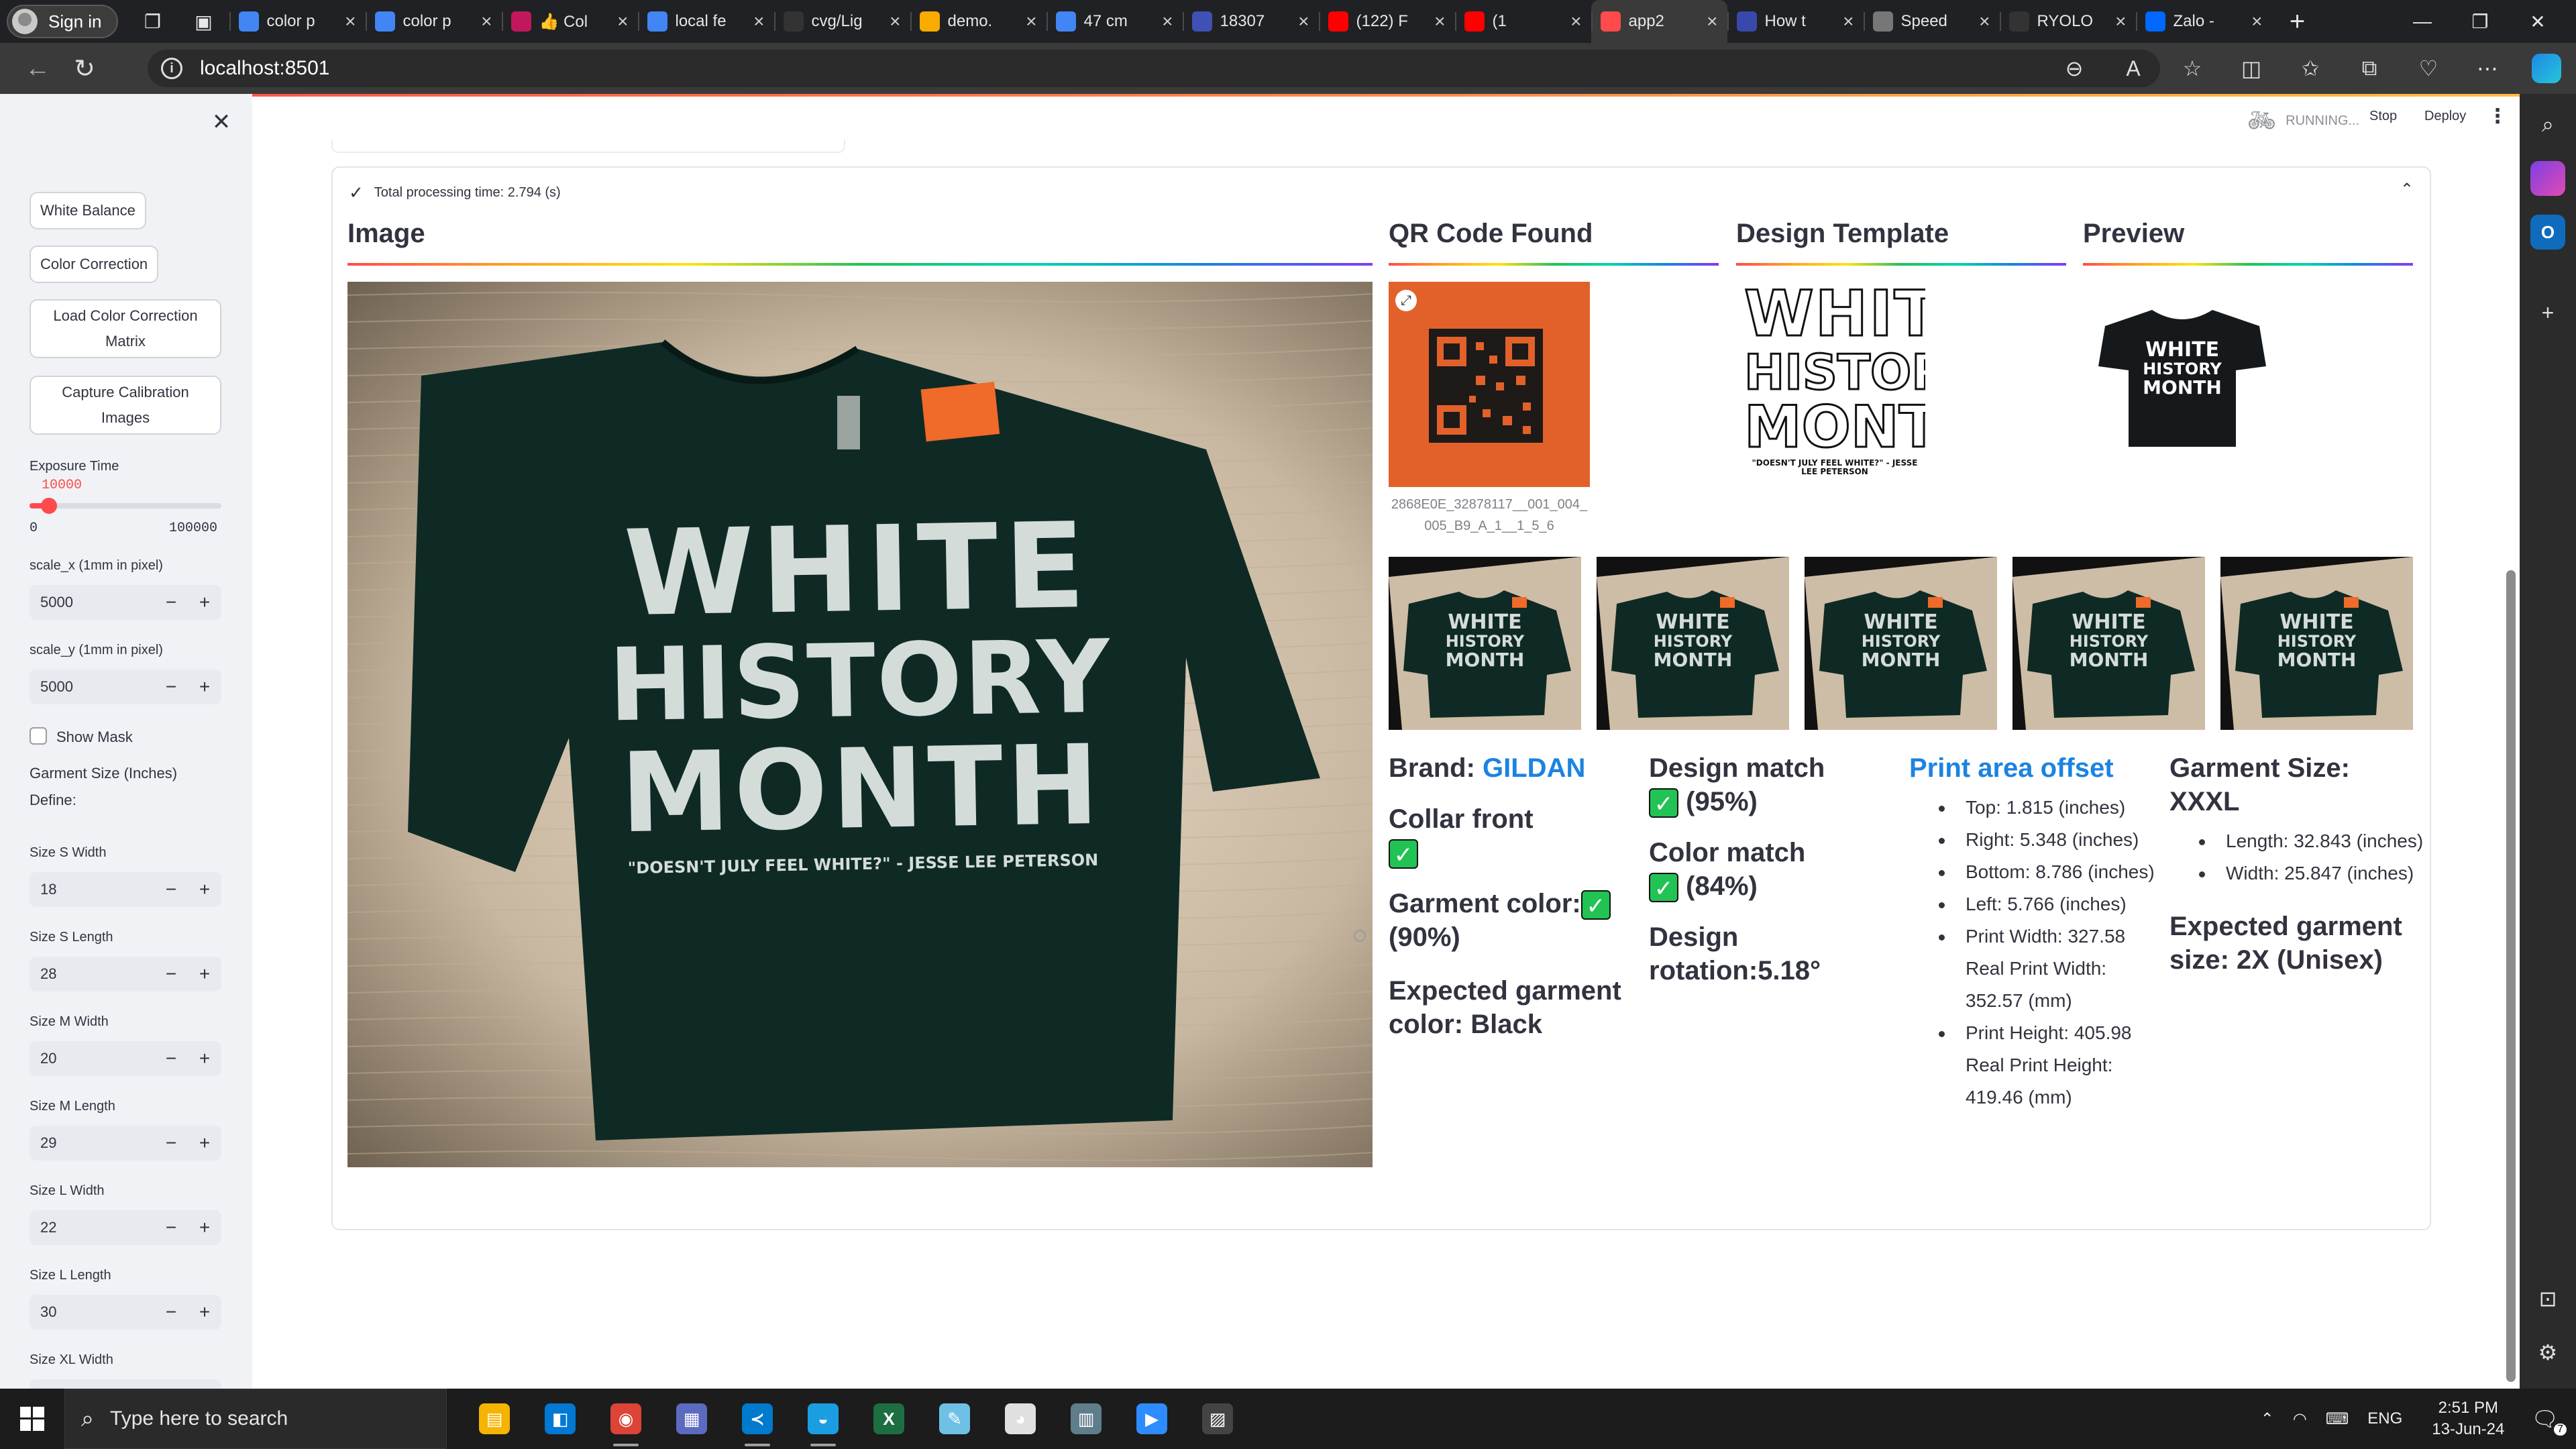 The height and width of the screenshot is (1449, 2576). I want to click on expander-header: ✓ Total processing time: 2.794 (s), so click(455, 192).